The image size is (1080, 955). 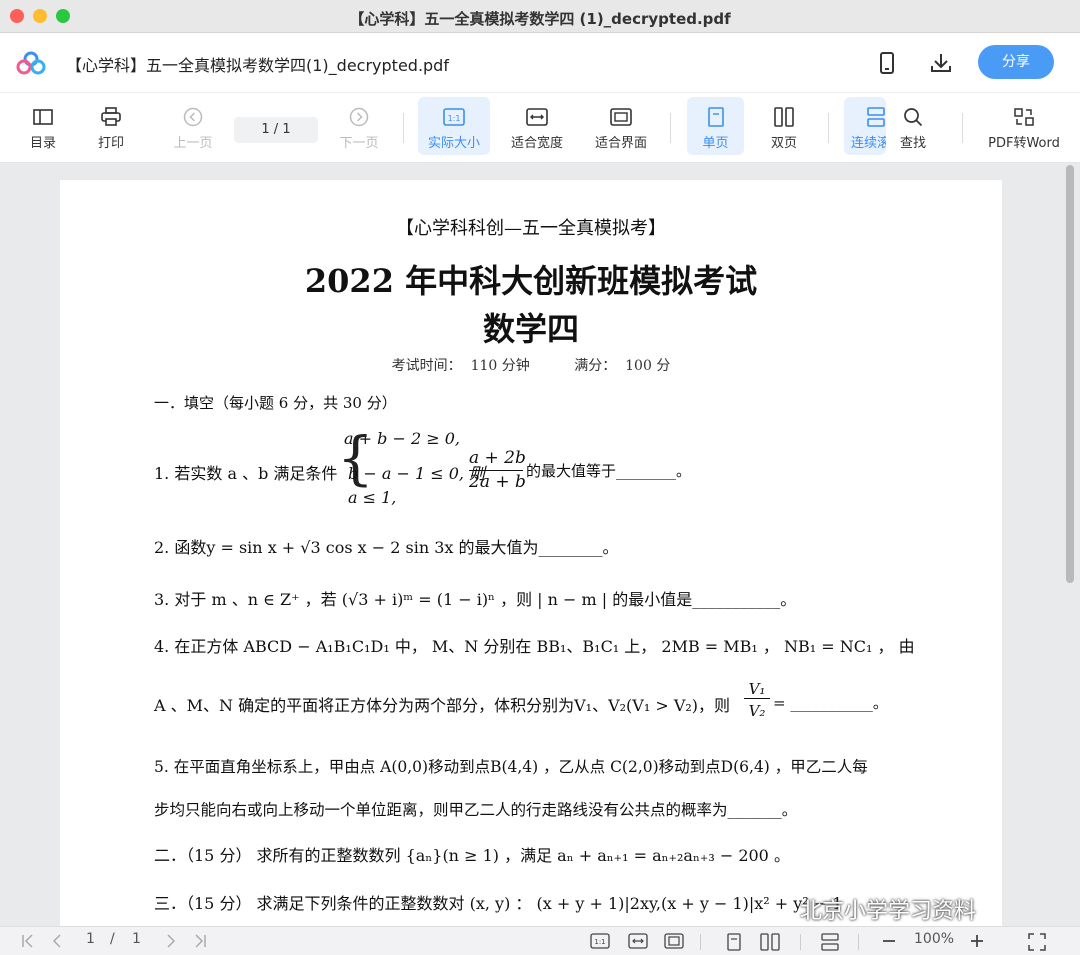 What do you see at coordinates (913, 117) in the screenshot?
I see `search-icon` at bounding box center [913, 117].